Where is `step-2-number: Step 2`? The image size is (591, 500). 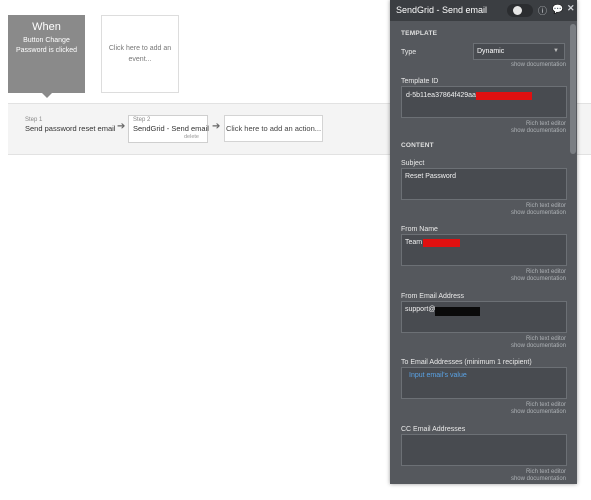 step-2-number: Step 2 is located at coordinates (142, 120).